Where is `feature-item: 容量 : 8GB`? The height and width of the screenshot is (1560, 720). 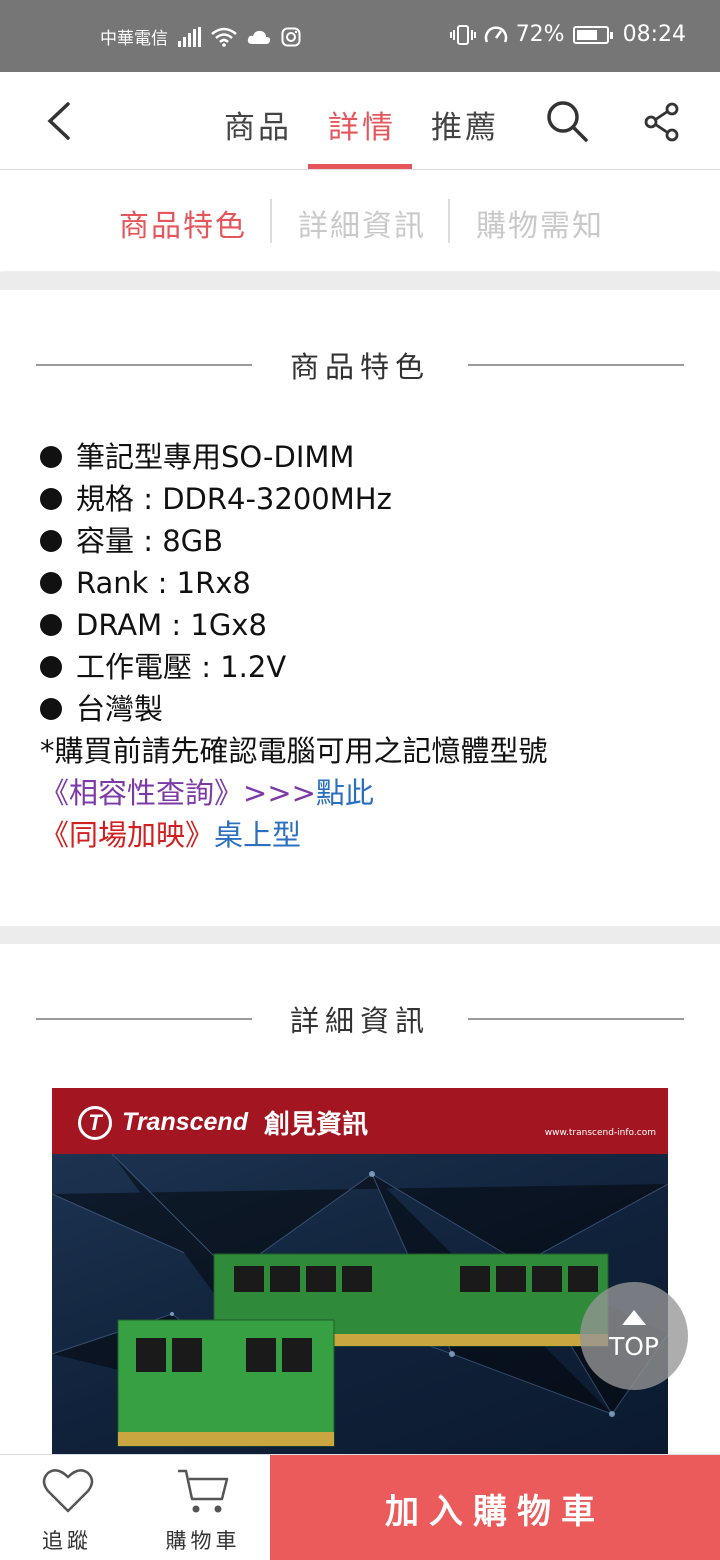 feature-item: 容量 : 8GB is located at coordinates (370, 541).